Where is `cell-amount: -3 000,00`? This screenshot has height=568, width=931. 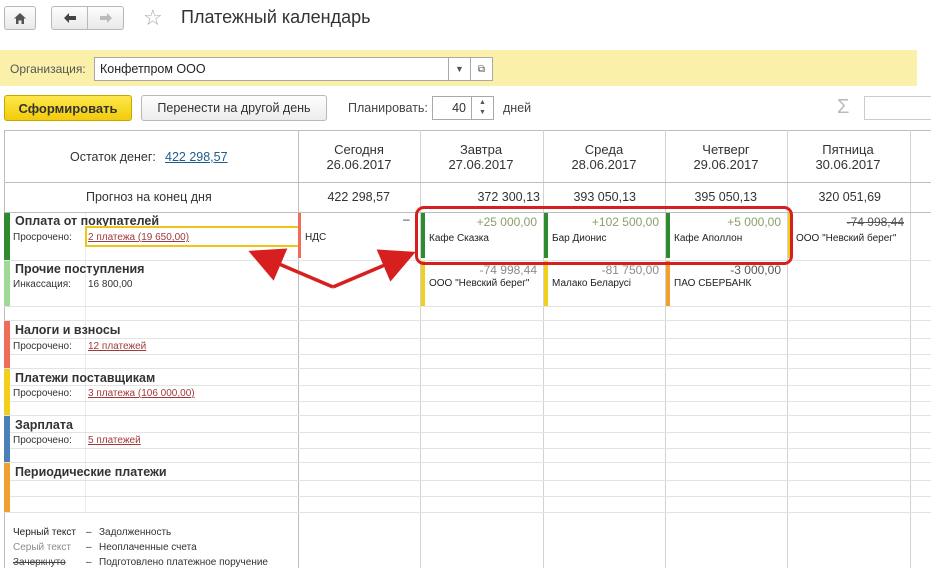 cell-amount: -3 000,00 is located at coordinates (755, 270).